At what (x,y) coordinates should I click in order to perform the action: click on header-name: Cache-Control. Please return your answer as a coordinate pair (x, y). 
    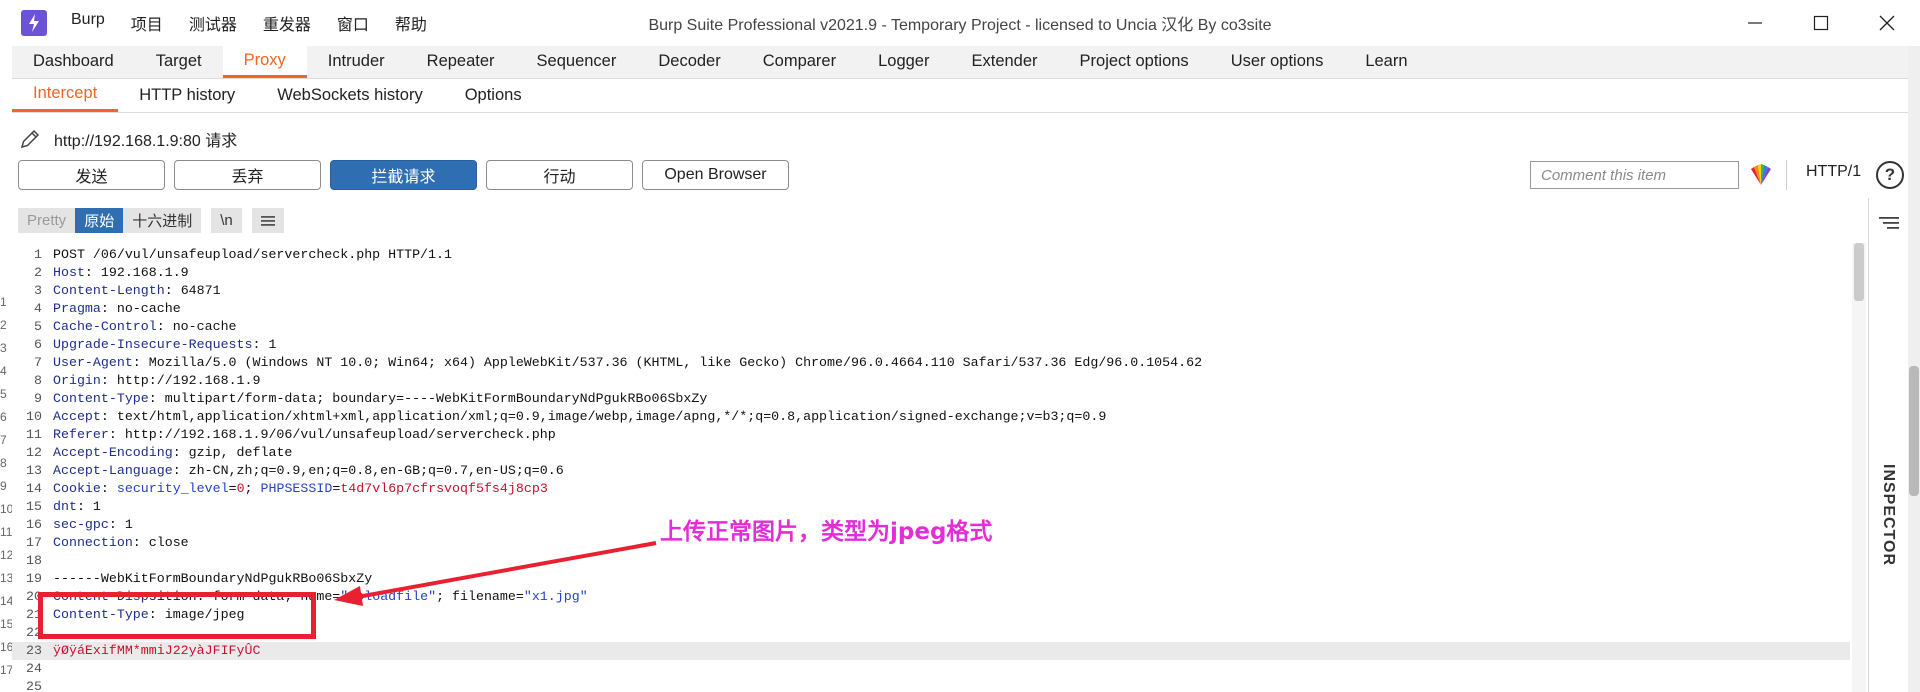
    Looking at the image, I should click on (105, 326).